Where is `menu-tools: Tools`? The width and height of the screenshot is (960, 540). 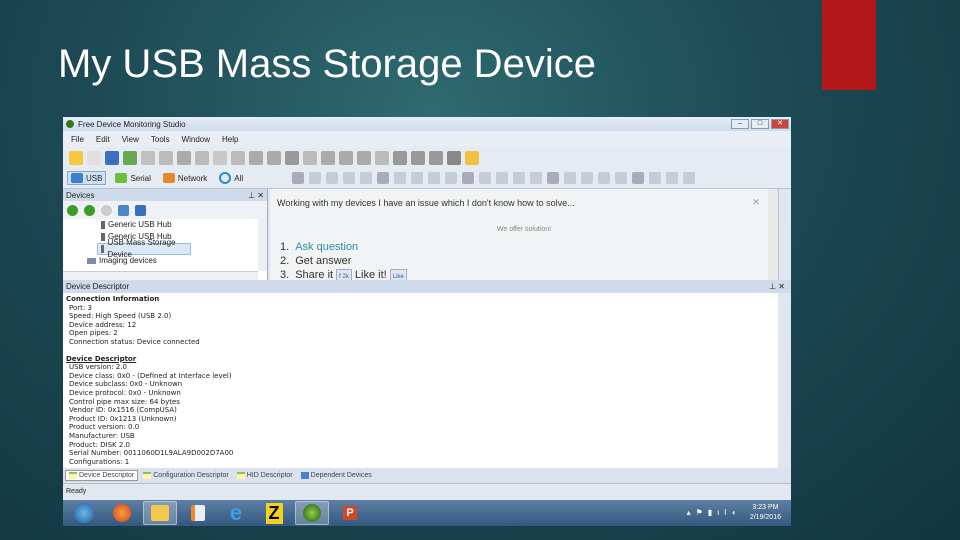
menu-tools: Tools is located at coordinates (160, 139).